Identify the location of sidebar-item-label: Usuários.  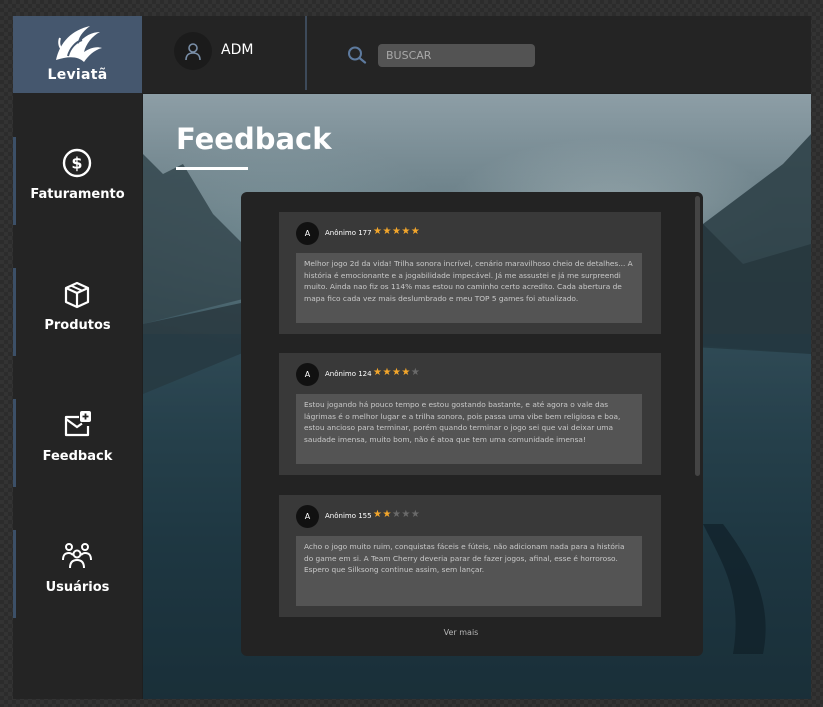
(77, 587).